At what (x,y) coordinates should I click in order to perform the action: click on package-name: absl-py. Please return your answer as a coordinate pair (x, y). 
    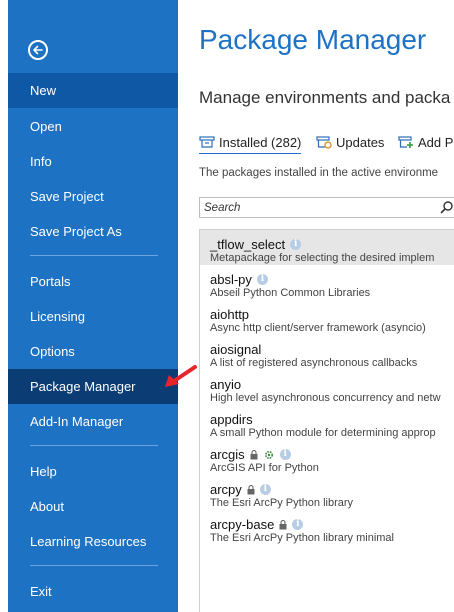
    Looking at the image, I should click on (231, 279).